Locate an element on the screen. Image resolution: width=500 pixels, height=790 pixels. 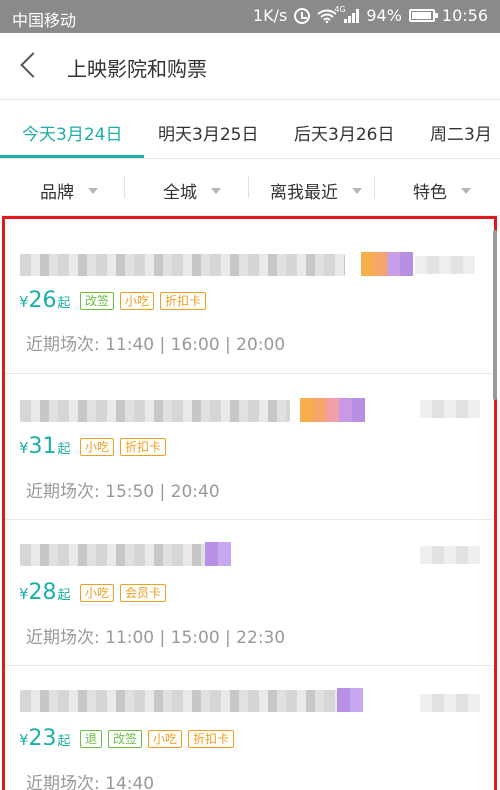
filter-feature: 特色 is located at coordinates (442, 190).